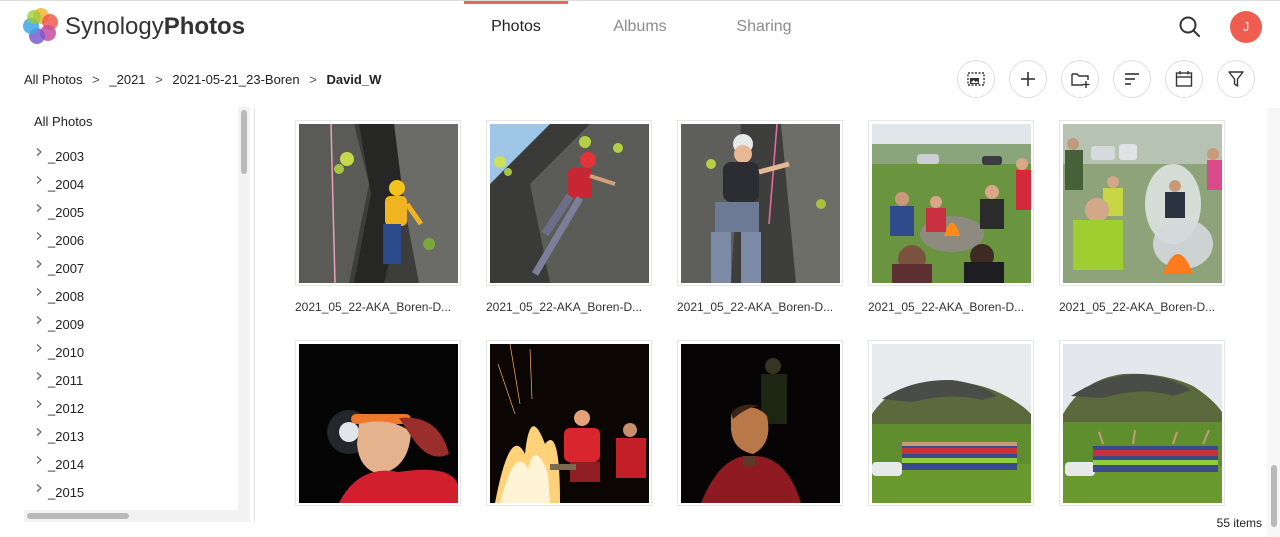 This screenshot has height=537, width=1280. What do you see at coordinates (66, 324) in the screenshot?
I see `sidebar-item-label: _2009` at bounding box center [66, 324].